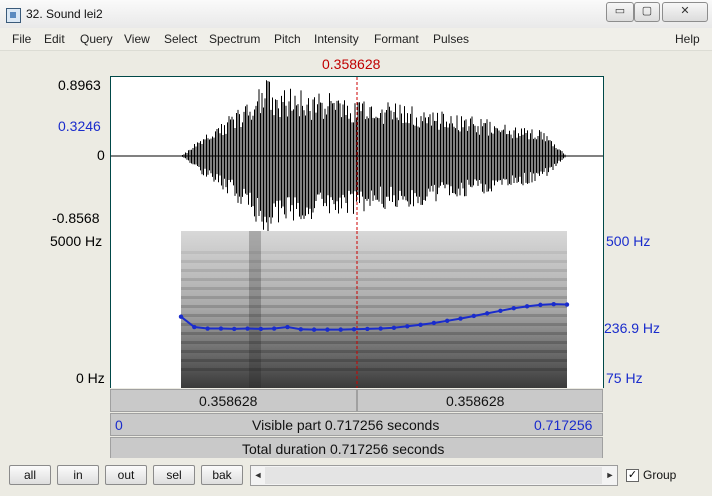 The width and height of the screenshot is (712, 496). I want to click on zoom-out-button: out, so click(126, 475).